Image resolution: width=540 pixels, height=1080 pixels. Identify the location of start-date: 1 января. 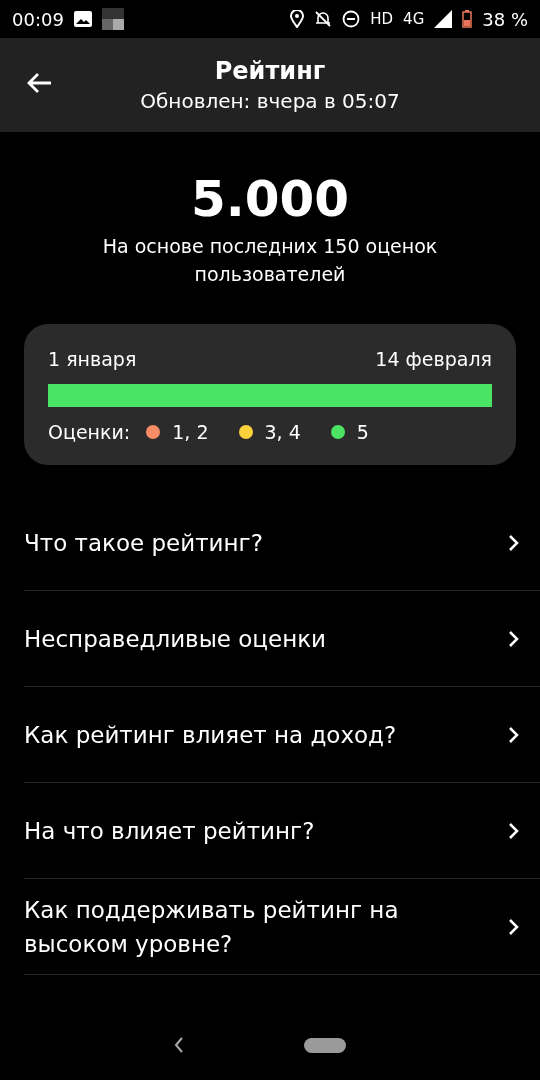
(92, 359).